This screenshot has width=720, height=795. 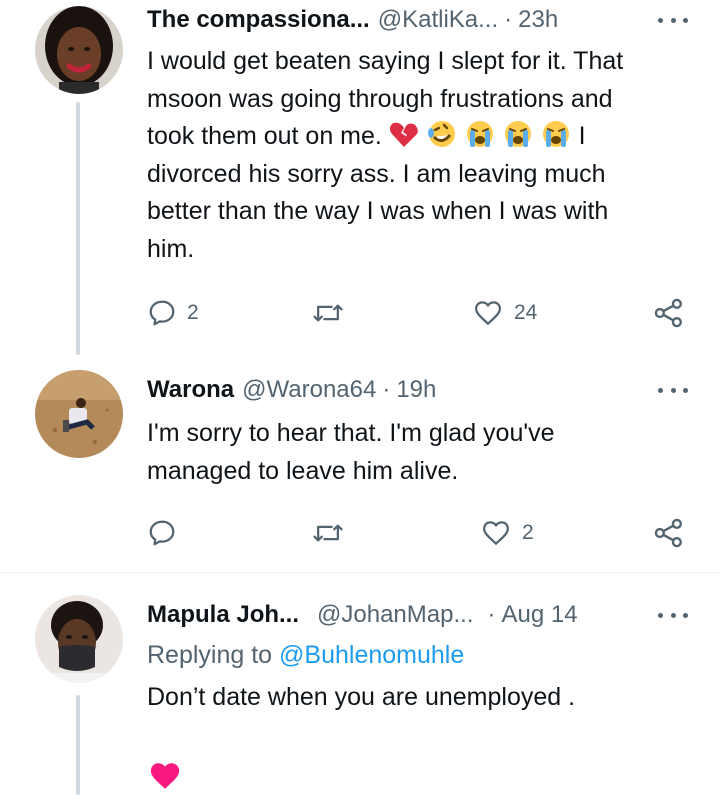 What do you see at coordinates (371, 655) in the screenshot?
I see `mention-link: @Buhlenomuhle` at bounding box center [371, 655].